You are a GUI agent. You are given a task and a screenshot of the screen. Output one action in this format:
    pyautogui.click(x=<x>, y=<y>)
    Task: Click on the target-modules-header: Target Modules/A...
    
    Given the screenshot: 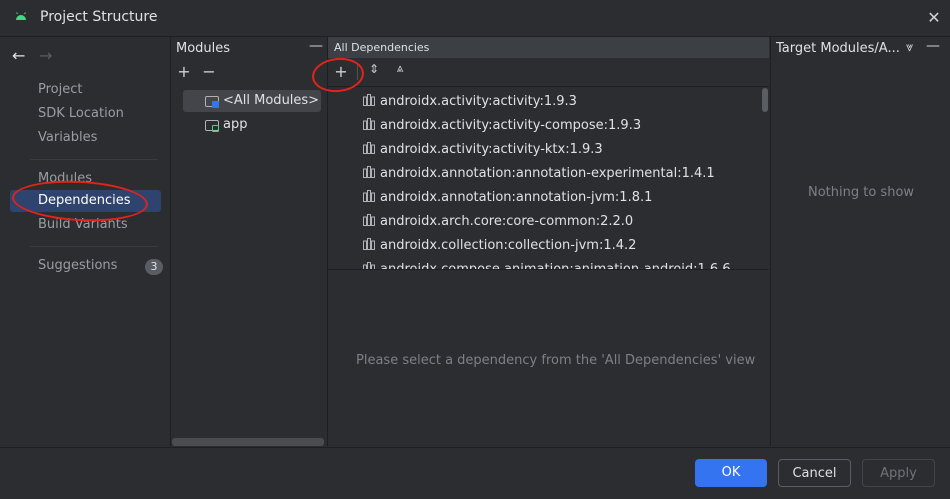 What is the action you would take?
    pyautogui.click(x=838, y=48)
    